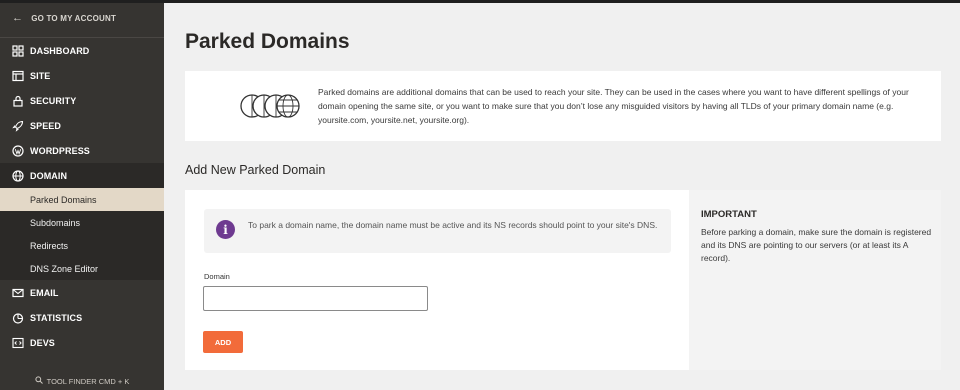 The height and width of the screenshot is (390, 960). What do you see at coordinates (44, 292) in the screenshot?
I see `sidebar-item-label: EMAIL` at bounding box center [44, 292].